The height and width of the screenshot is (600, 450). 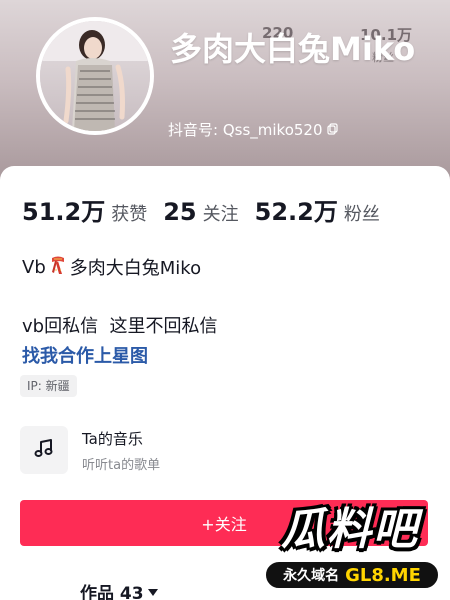 I want to click on bio-link: 找我合作上星图, so click(x=85, y=355).